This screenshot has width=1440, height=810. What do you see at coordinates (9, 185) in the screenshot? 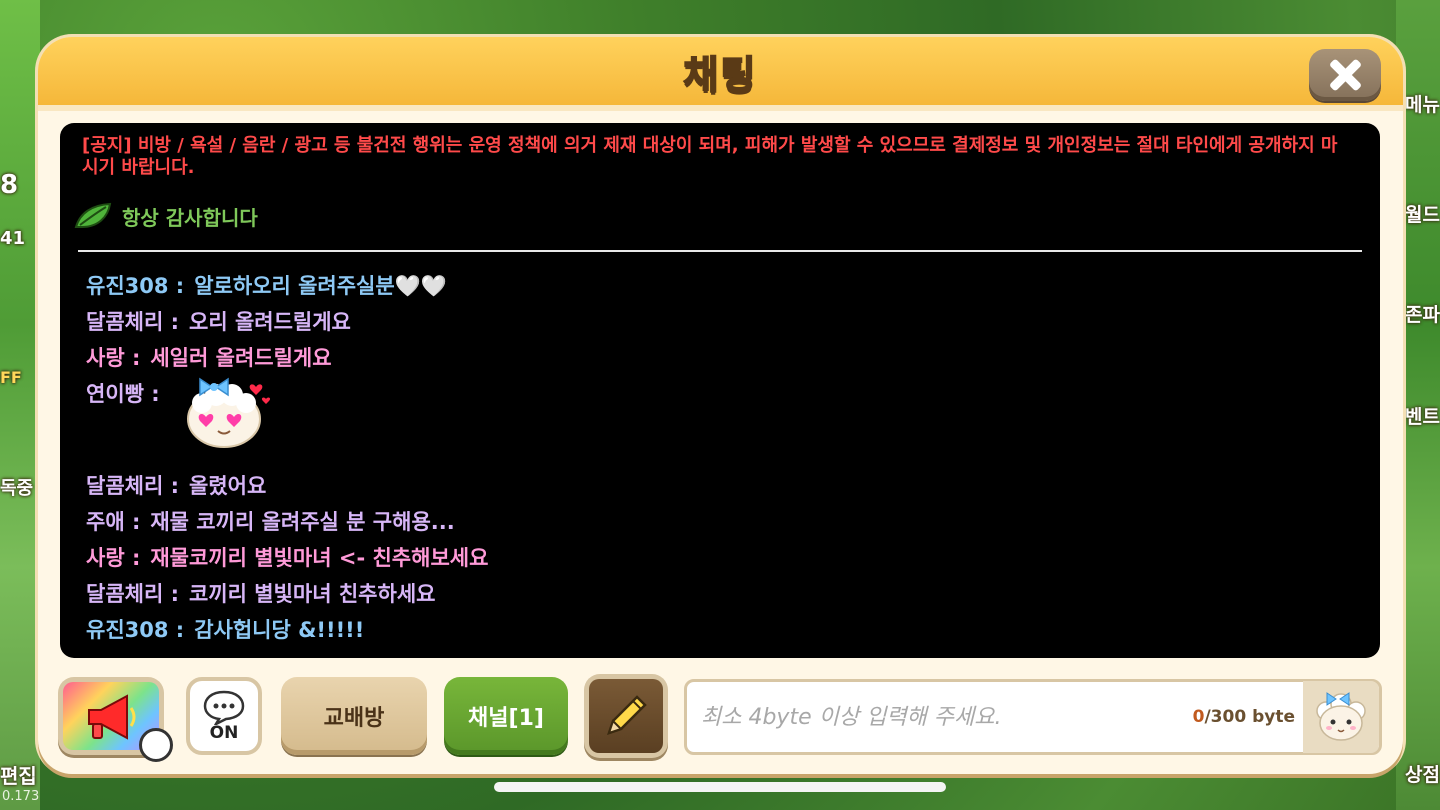
I see `level-badge: 8` at bounding box center [9, 185].